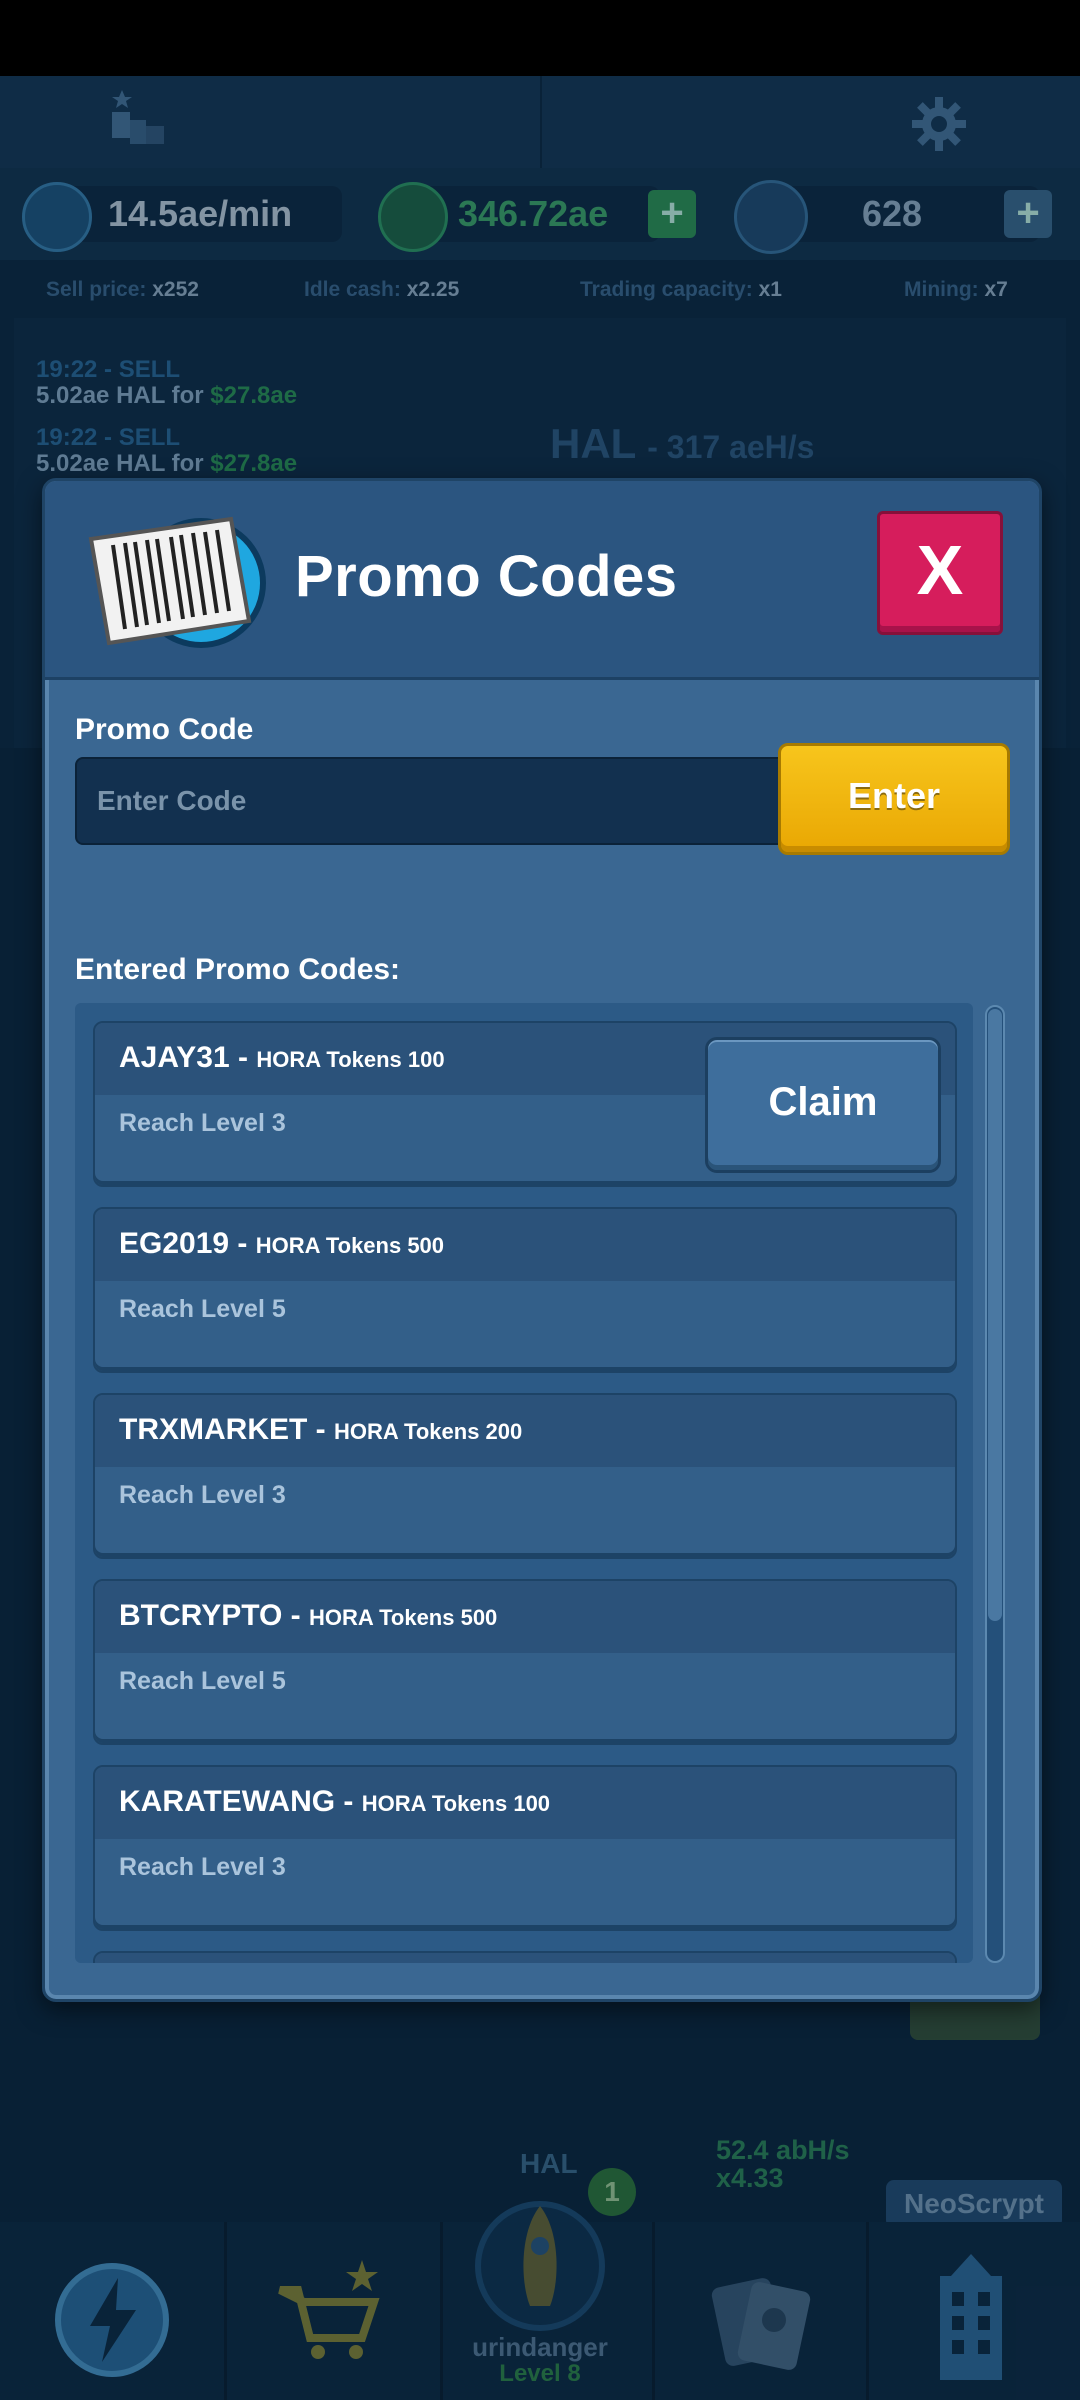 Image resolution: width=1080 pixels, height=2400 pixels. I want to click on promo-code-name: TRXMARKET -, so click(226, 1429).